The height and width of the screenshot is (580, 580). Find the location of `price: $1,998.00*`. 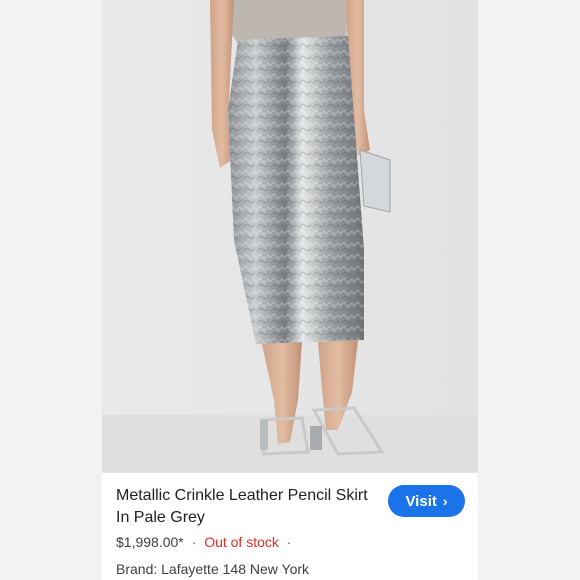

price: $1,998.00* is located at coordinates (150, 542).